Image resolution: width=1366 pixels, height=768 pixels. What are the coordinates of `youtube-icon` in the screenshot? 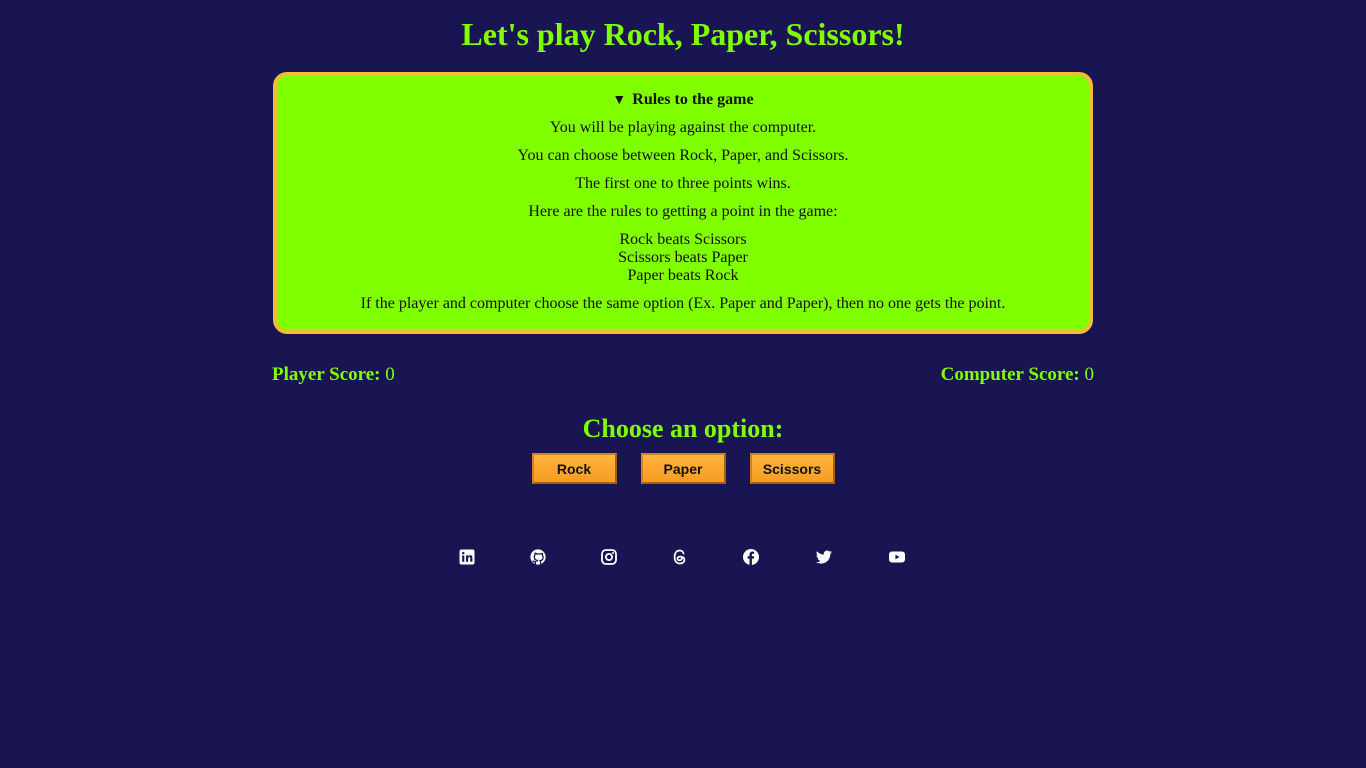 It's located at (897, 557).